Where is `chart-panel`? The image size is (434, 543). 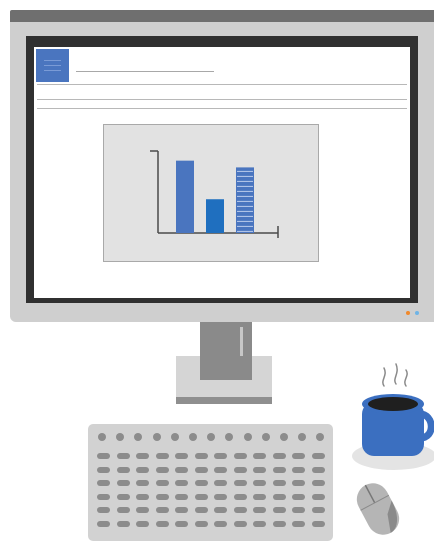
chart-panel is located at coordinates (211, 193).